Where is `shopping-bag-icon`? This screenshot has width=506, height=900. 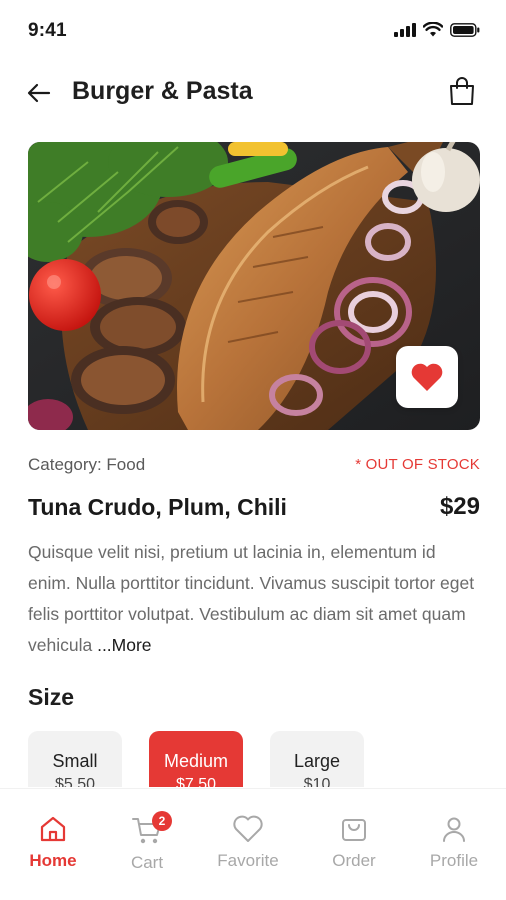 shopping-bag-icon is located at coordinates (462, 91).